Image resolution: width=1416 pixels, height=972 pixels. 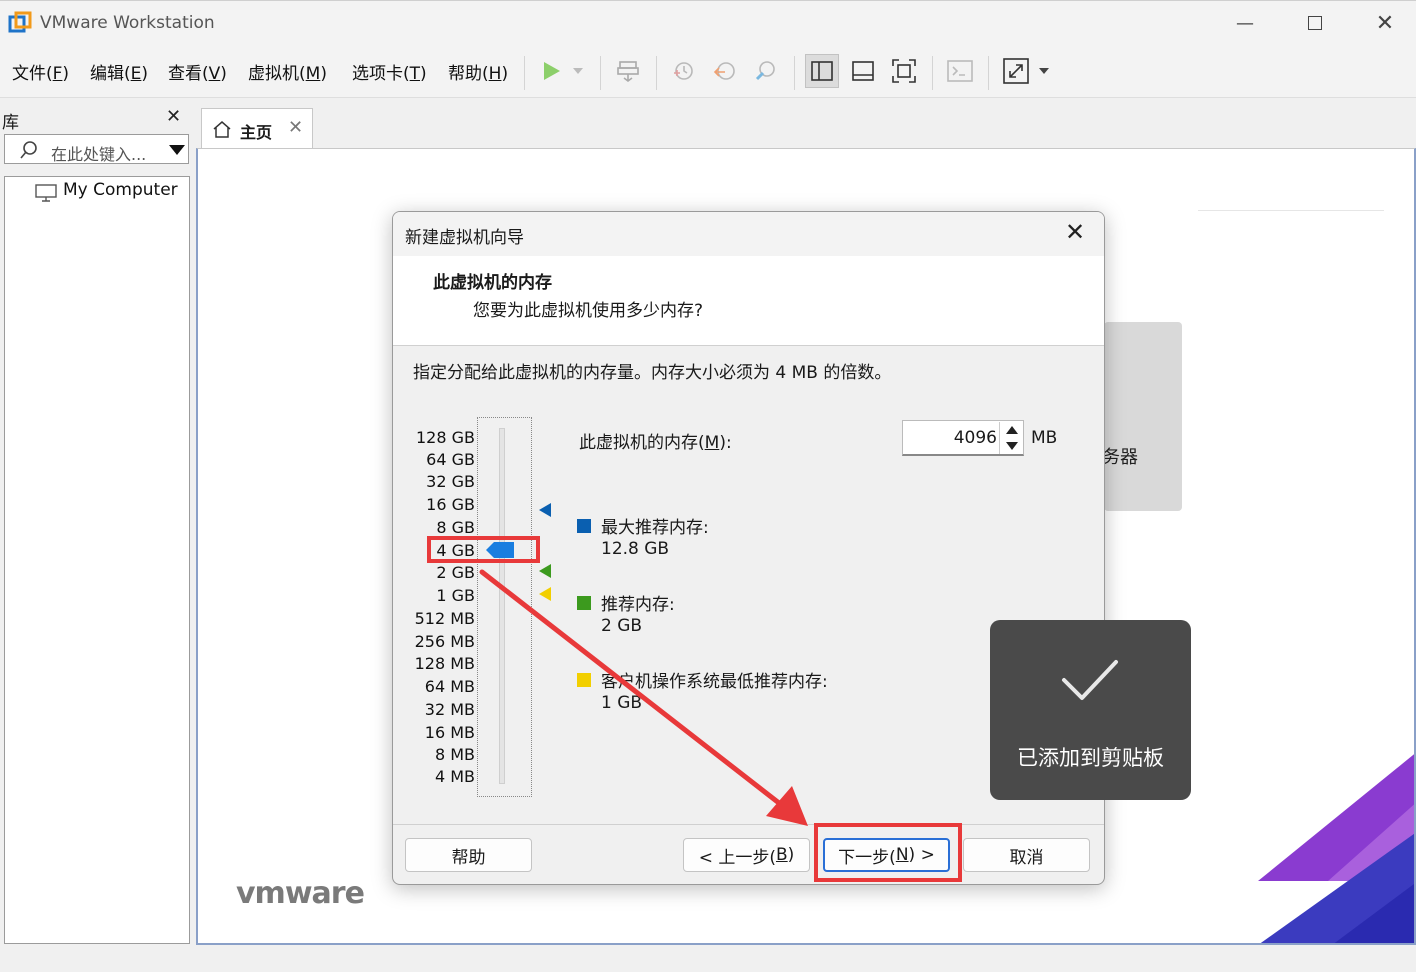 I want to click on stretch-dropdown-icon, so click(x=1044, y=71).